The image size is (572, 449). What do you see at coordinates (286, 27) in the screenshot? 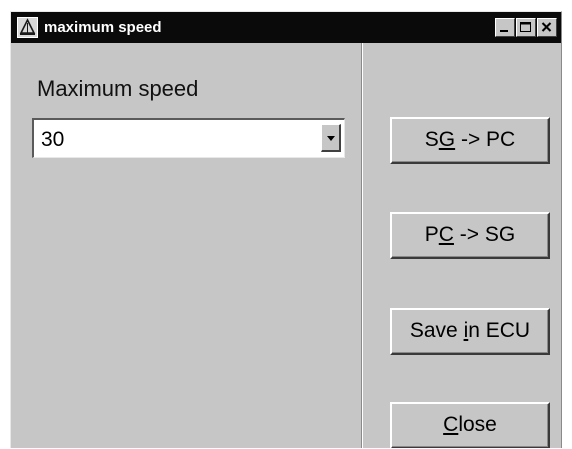
I see `title-bar: maximum speed` at bounding box center [286, 27].